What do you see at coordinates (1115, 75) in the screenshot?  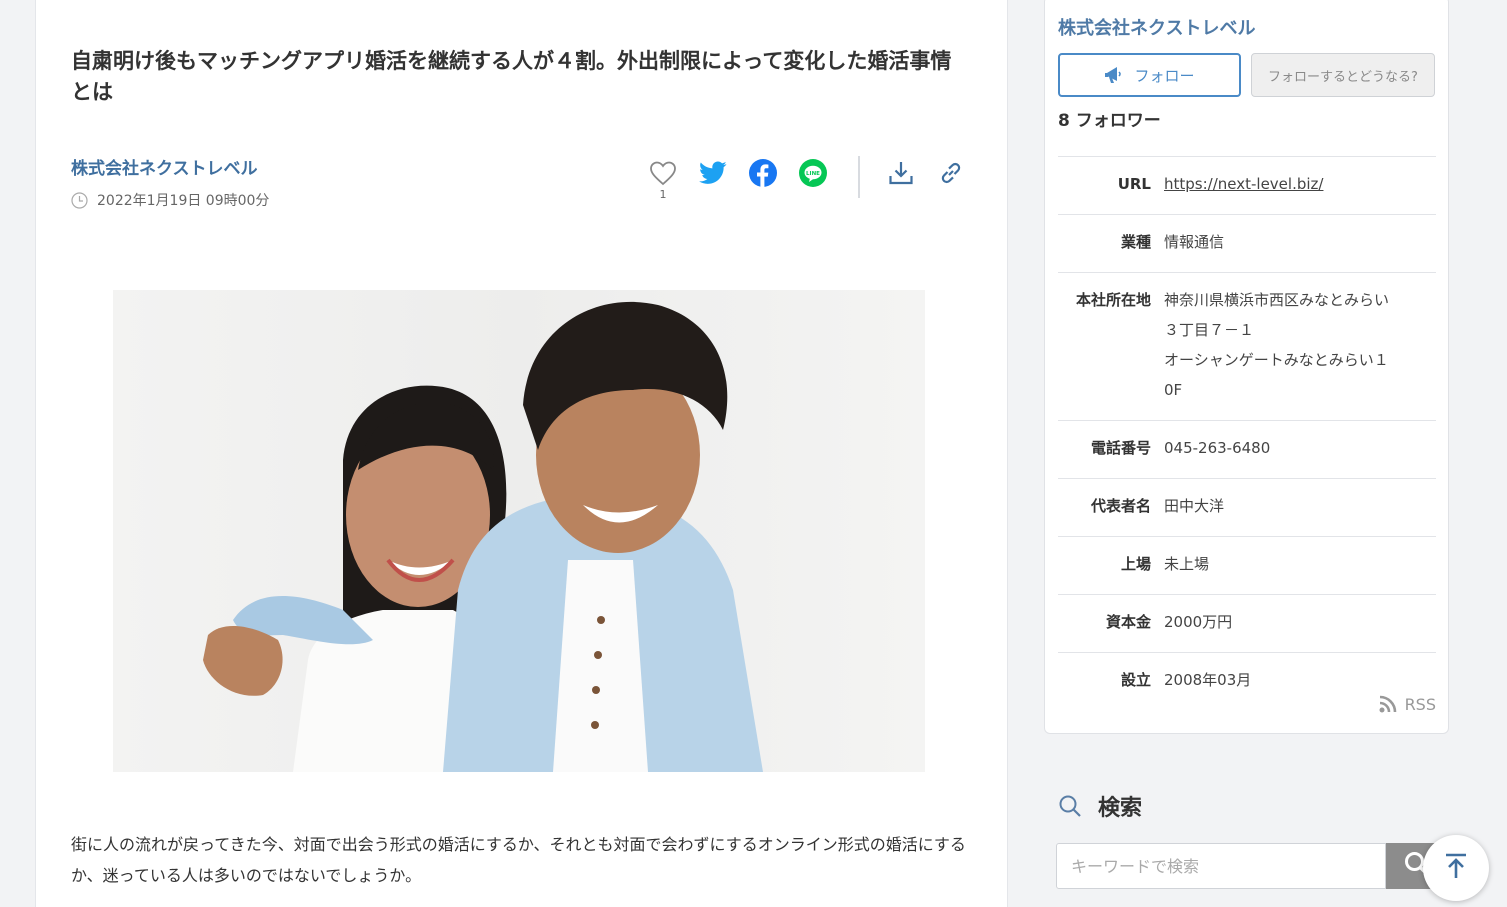 I see `megaphone-icon` at bounding box center [1115, 75].